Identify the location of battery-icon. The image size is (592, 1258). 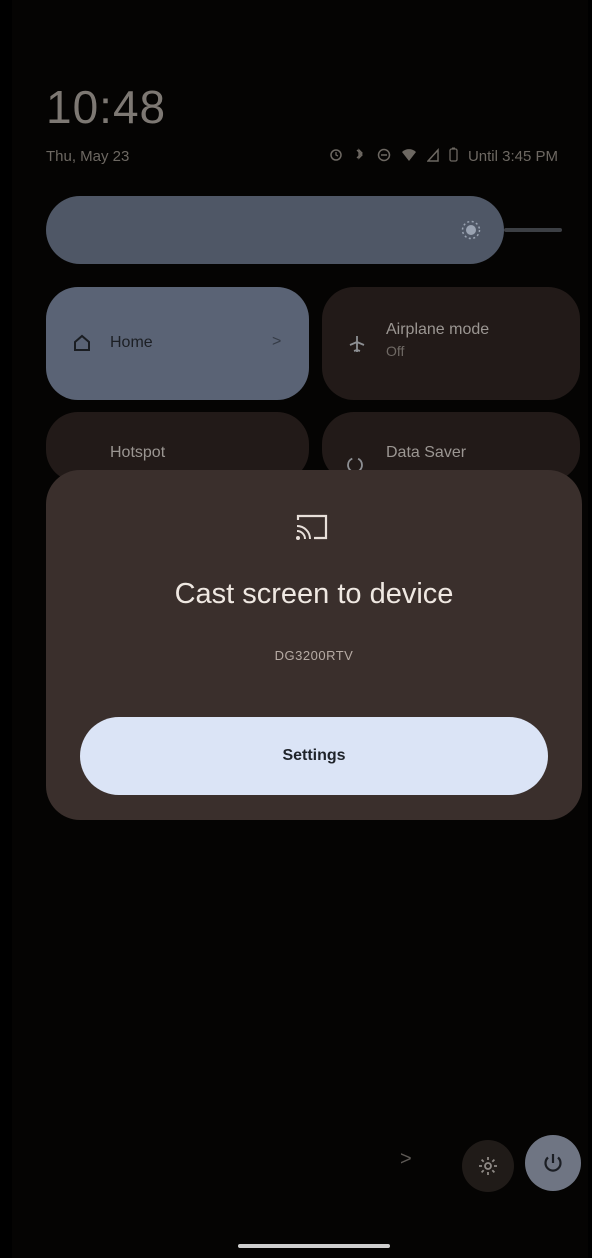
(453, 156).